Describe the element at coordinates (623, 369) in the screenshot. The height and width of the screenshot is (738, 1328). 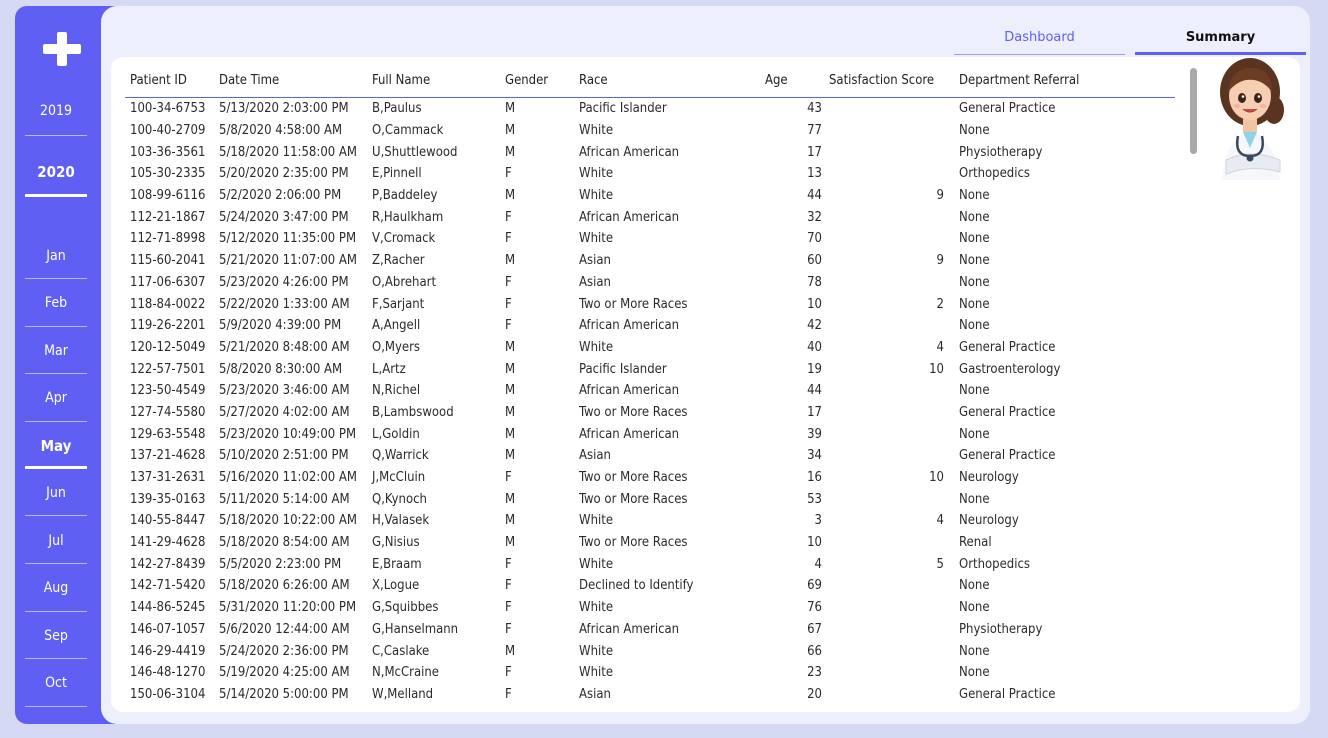
I see `cell-race: Pacific Islander` at that location.